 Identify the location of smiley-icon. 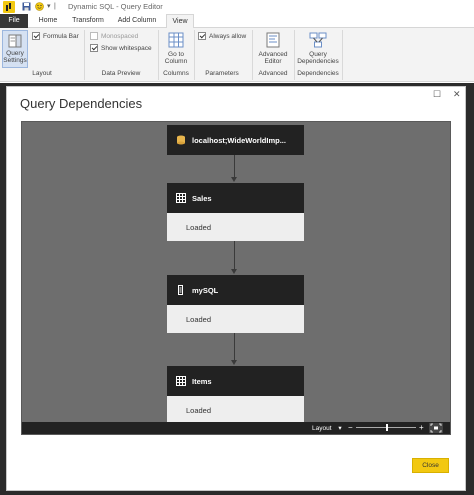
(39, 7).